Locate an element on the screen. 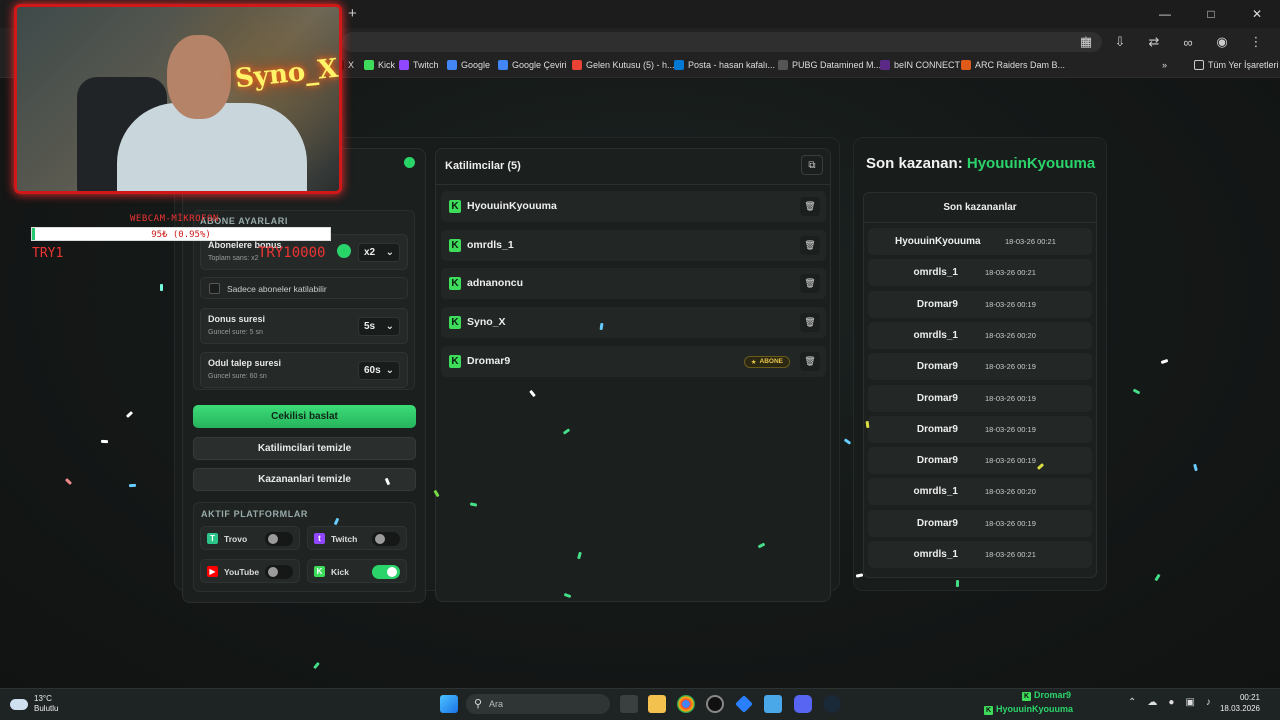 This screenshot has height=720, width=1280. discord-icon is located at coordinates (803, 704).